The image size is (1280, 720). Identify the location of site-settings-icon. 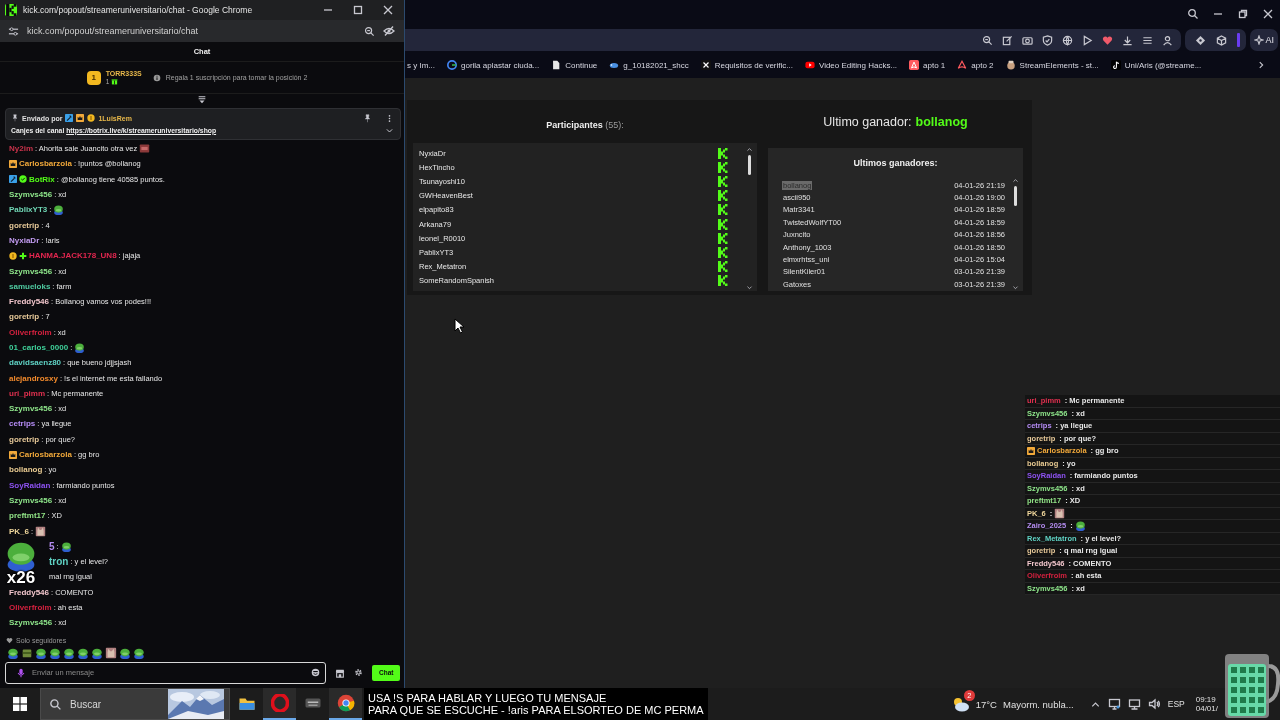
(13, 31).